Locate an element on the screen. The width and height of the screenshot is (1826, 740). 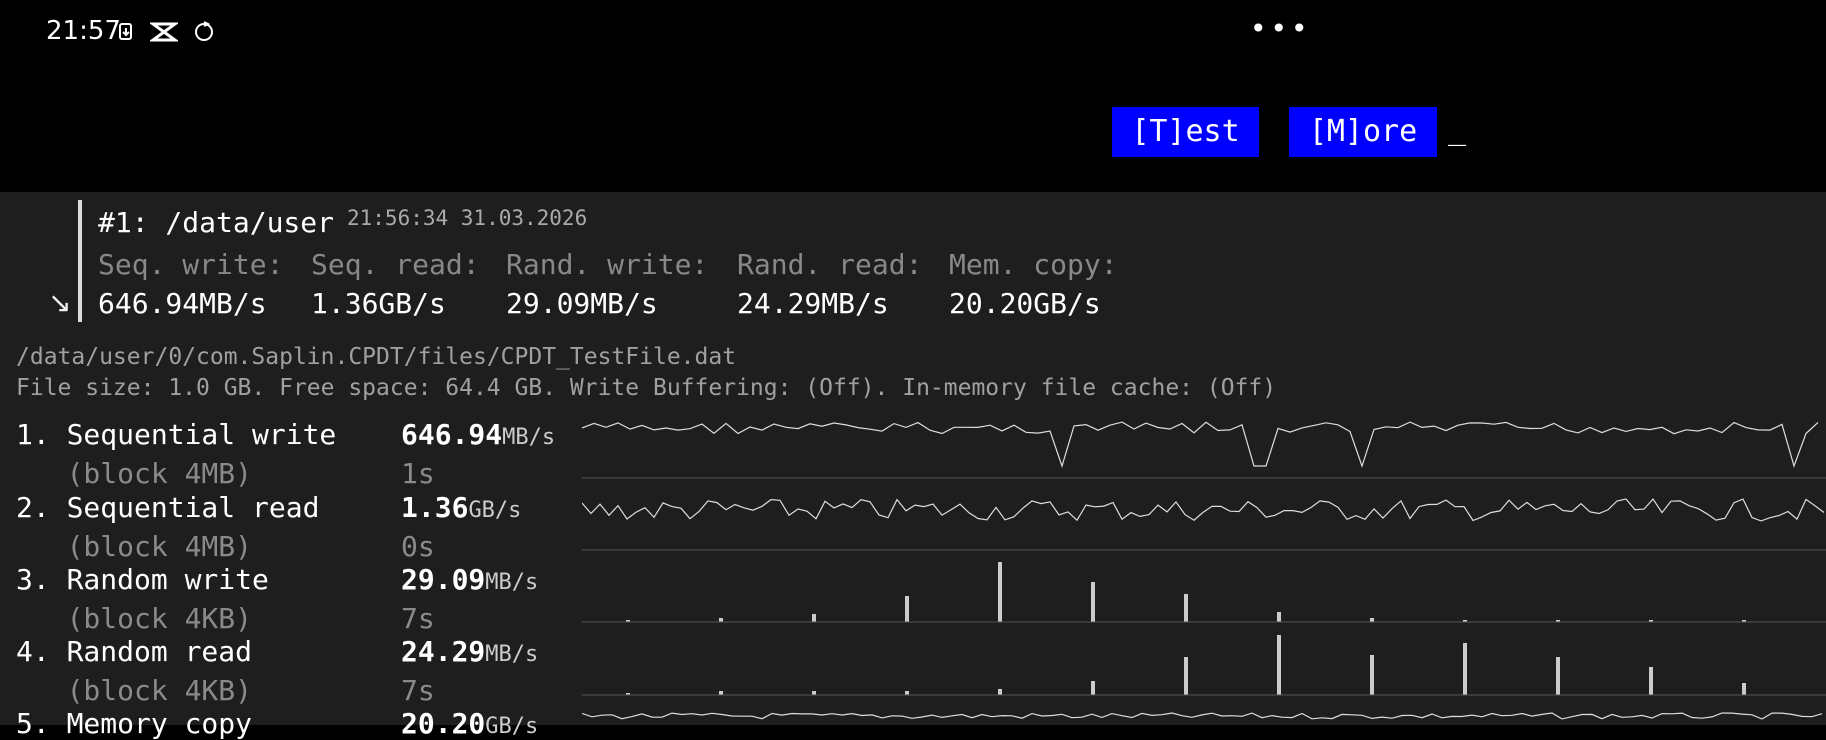
history-value: 646.94MB/s is located at coordinates (182, 303).